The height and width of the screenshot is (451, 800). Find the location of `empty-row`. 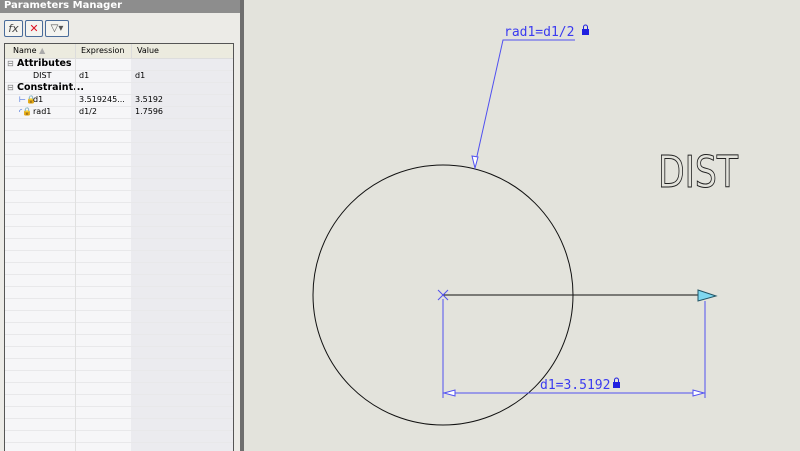

empty-row is located at coordinates (119, 446).